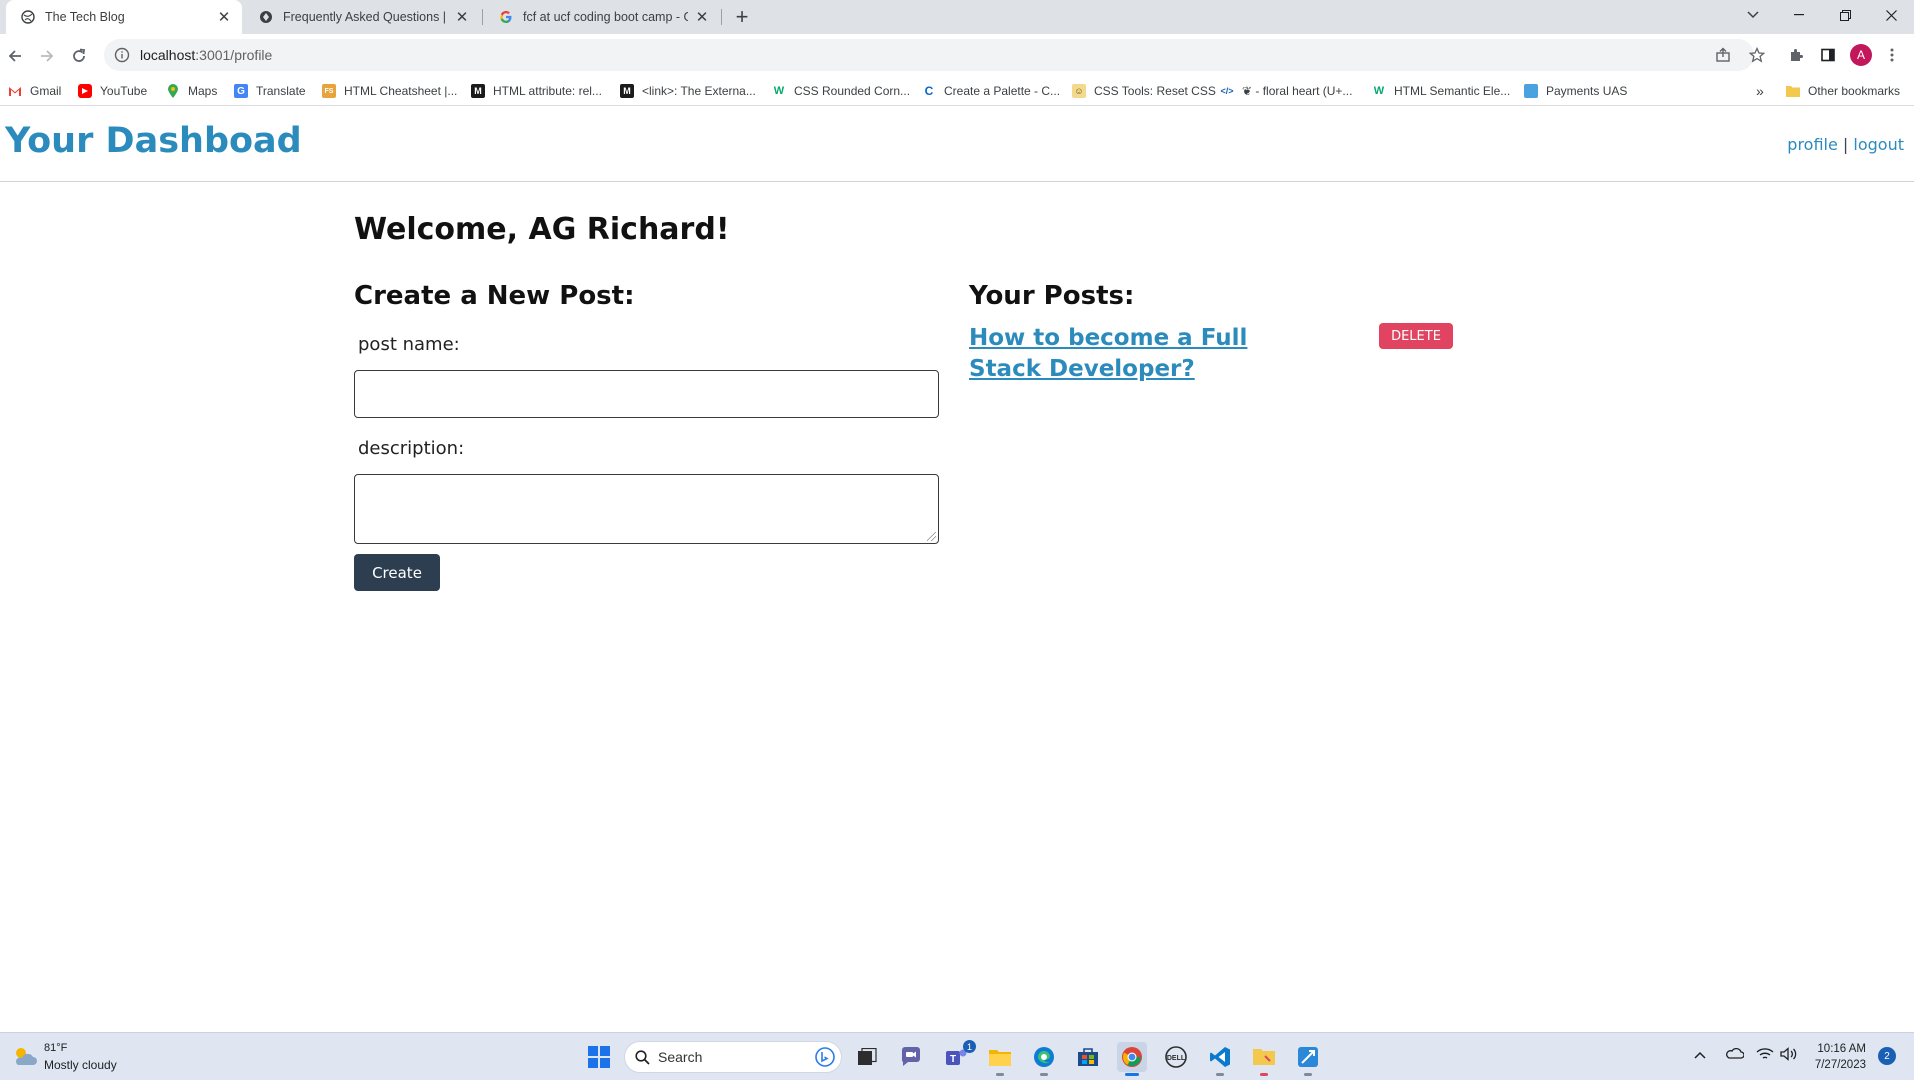 The image size is (1914, 1080). What do you see at coordinates (191, 91) in the screenshot?
I see `bookmark-maps: Maps` at bounding box center [191, 91].